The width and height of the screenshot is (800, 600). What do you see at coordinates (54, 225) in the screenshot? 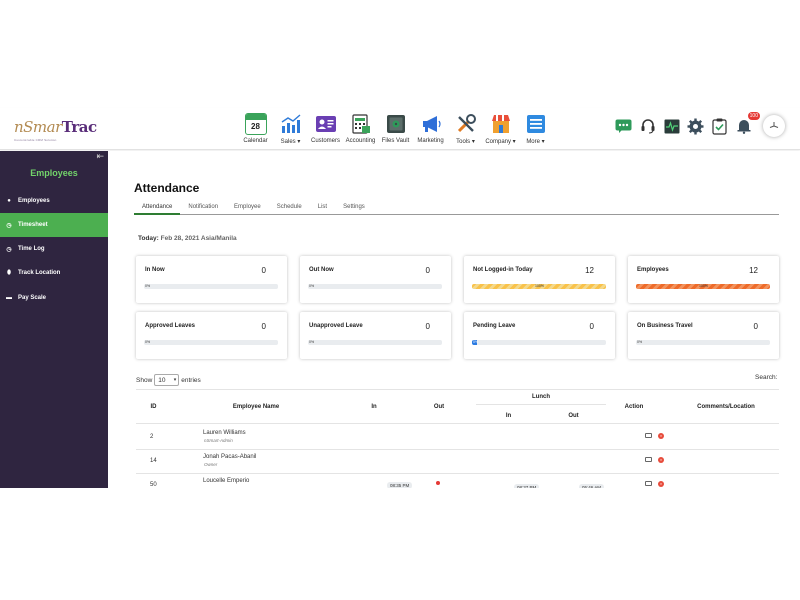
I see `sidebar-item-timesheet: ◷ Timesheet` at bounding box center [54, 225].